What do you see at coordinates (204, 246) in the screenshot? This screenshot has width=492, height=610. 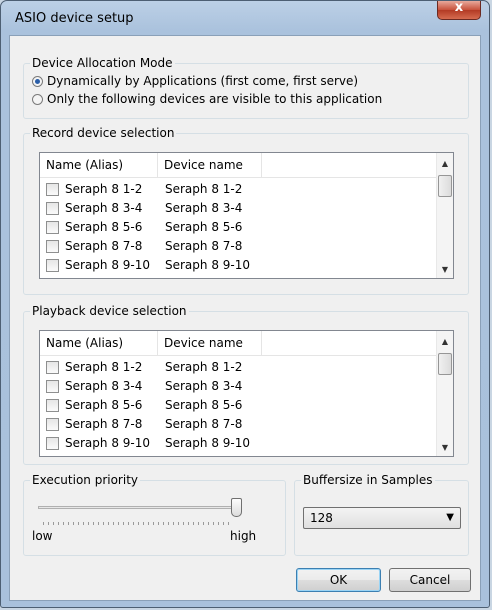 I see `record-row-device: Seraph 8 7-8` at bounding box center [204, 246].